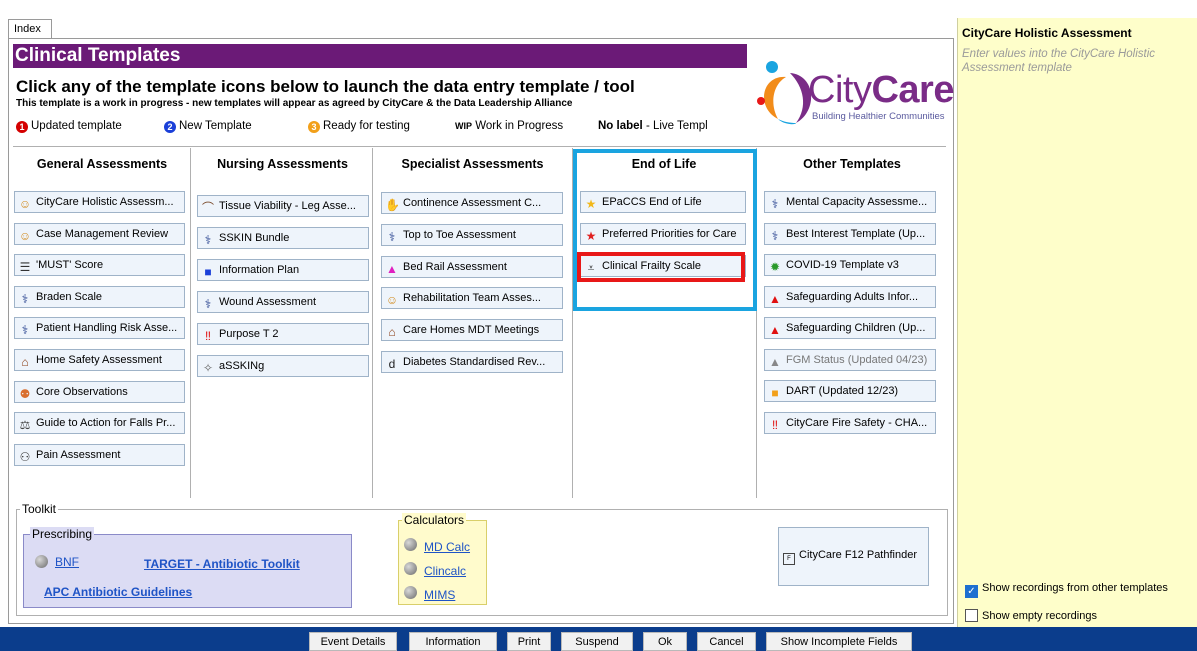 This screenshot has height=651, width=1197. What do you see at coordinates (99, 455) in the screenshot?
I see `template-button-general: ⚇ Pain Assessment` at bounding box center [99, 455].